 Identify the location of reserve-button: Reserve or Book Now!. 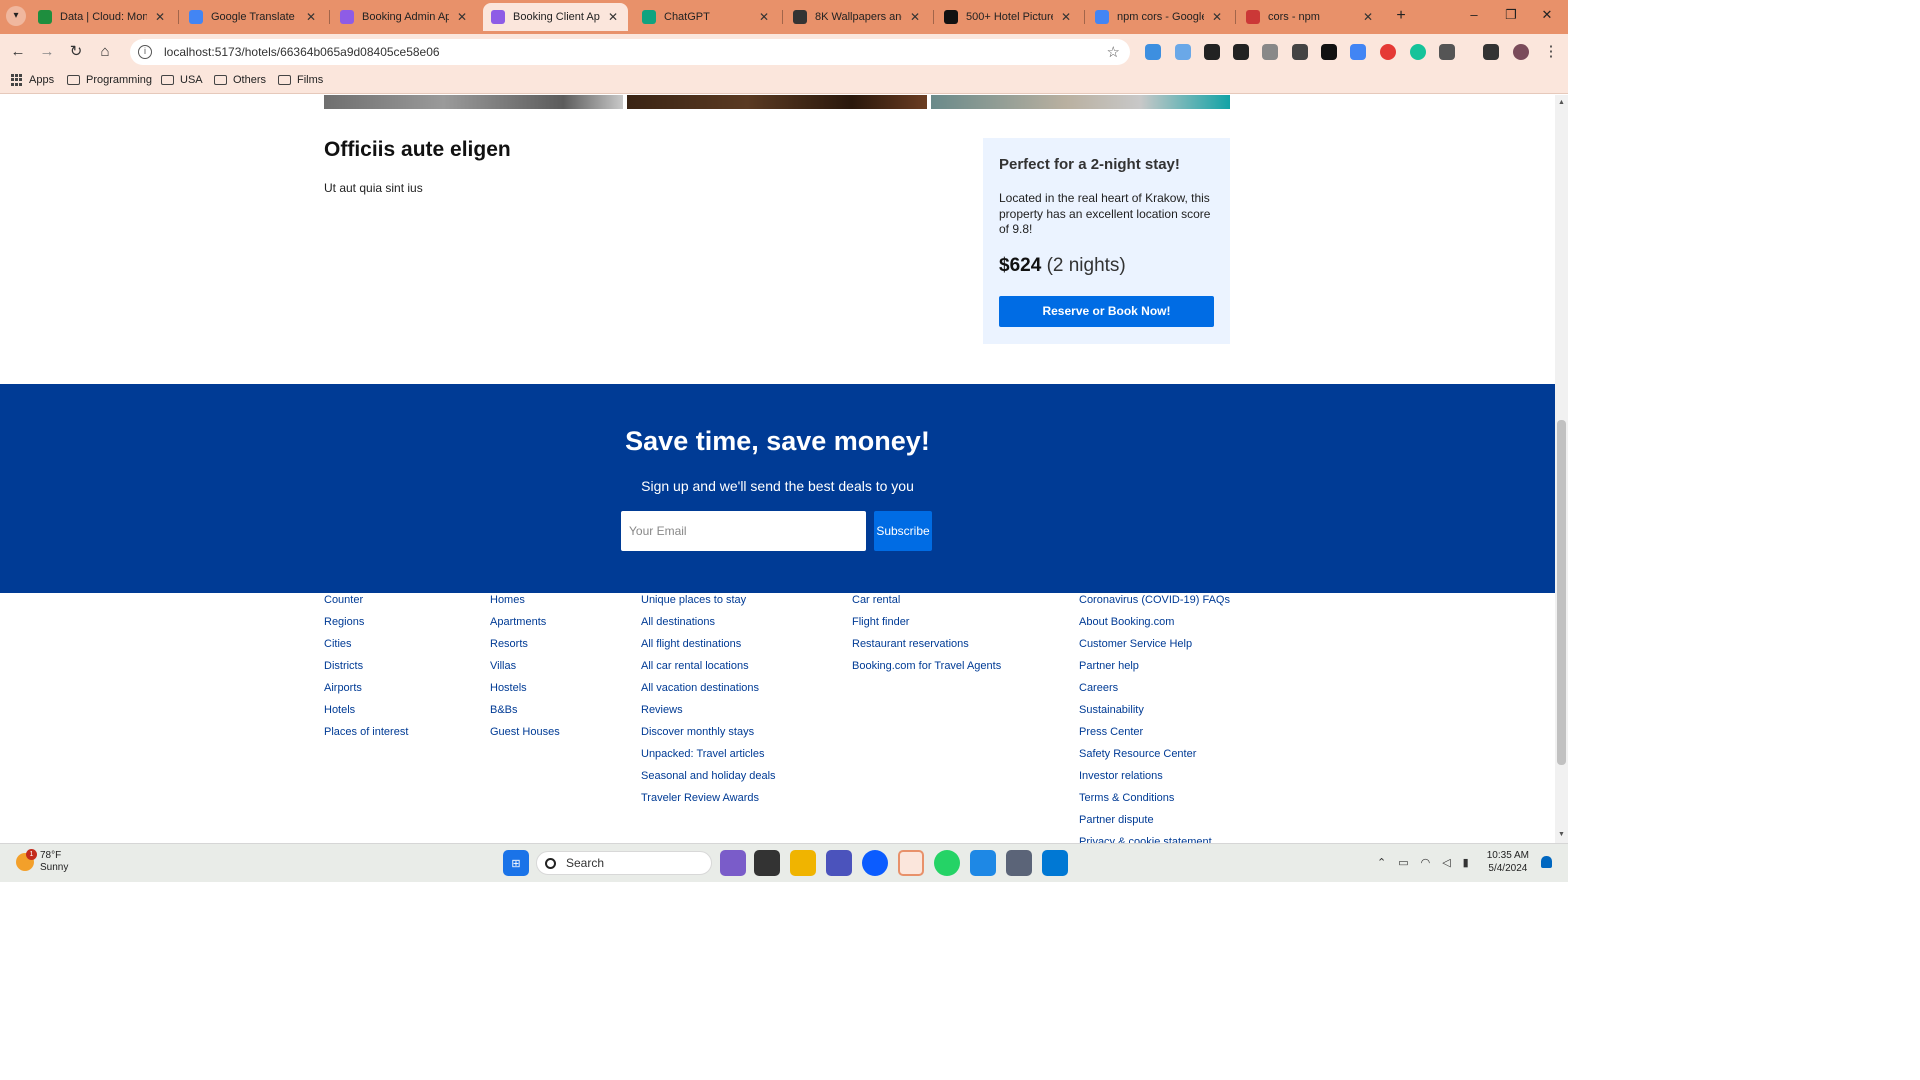
(1106, 311).